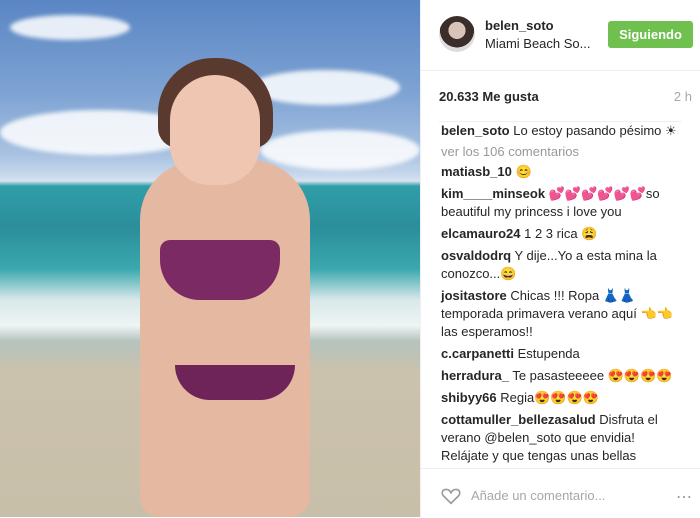 This screenshot has height=518, width=700. Describe the element at coordinates (476, 255) in the screenshot. I see `comment-username: osvaldodrq` at that location.